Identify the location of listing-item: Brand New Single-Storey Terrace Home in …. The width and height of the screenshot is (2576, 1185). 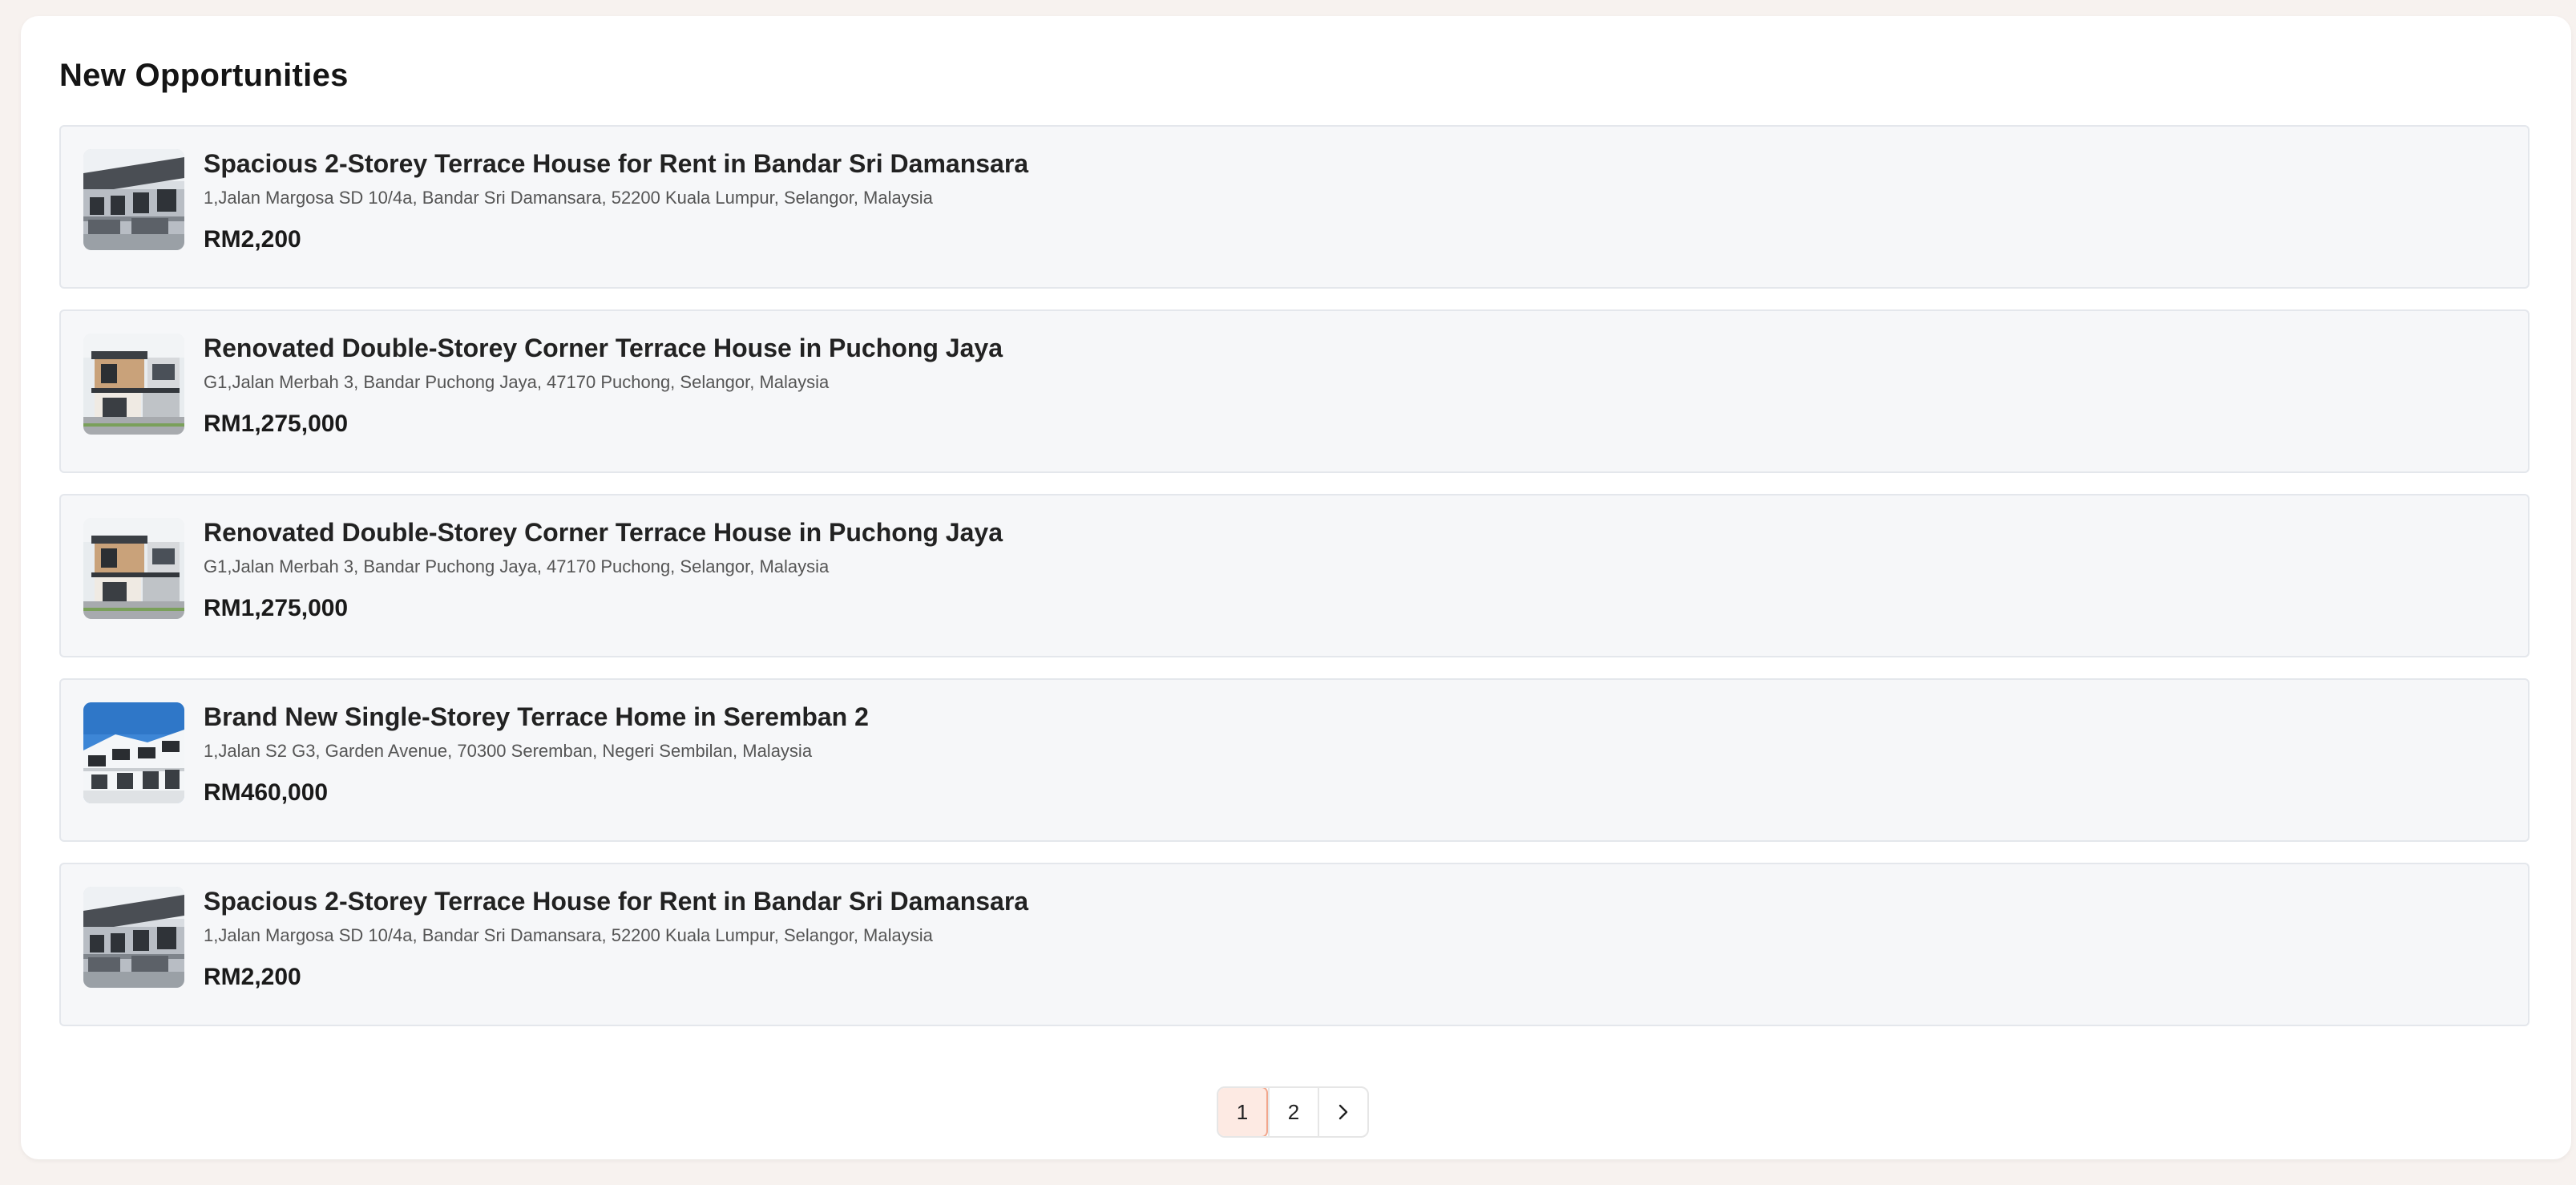
(1294, 760).